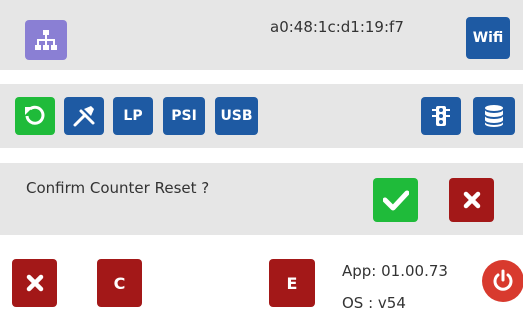  Describe the element at coordinates (374, 303) in the screenshot. I see `os-version: OS : v54` at that location.